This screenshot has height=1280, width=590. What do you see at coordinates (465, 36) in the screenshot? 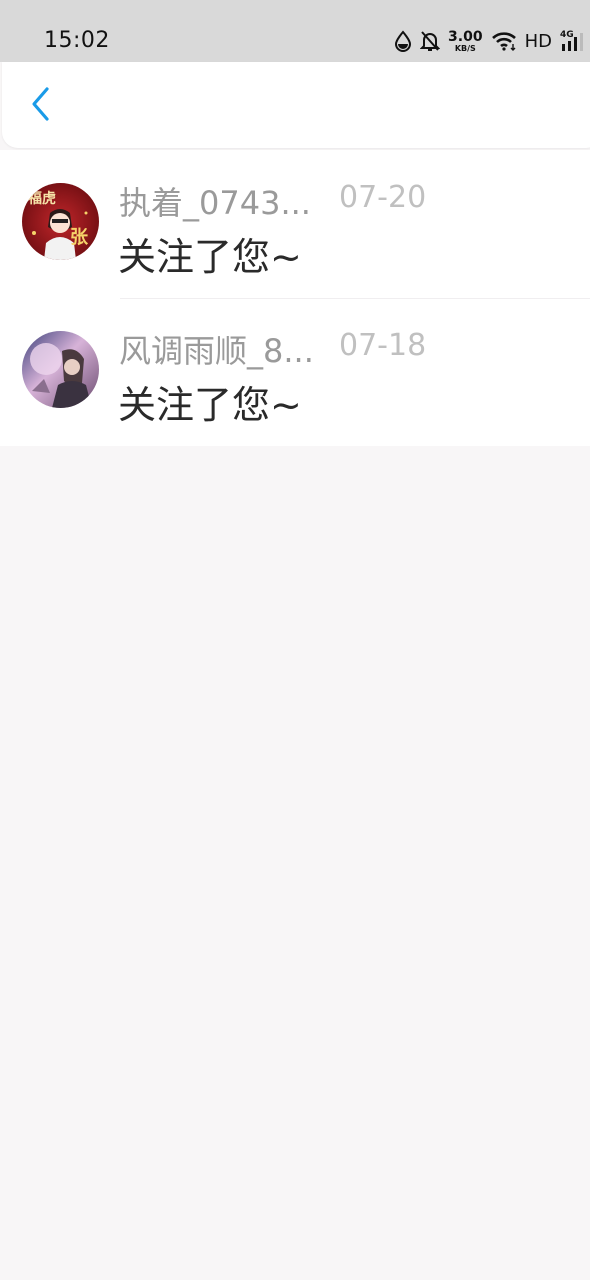
I see `net-speed-value: 3.00` at bounding box center [465, 36].